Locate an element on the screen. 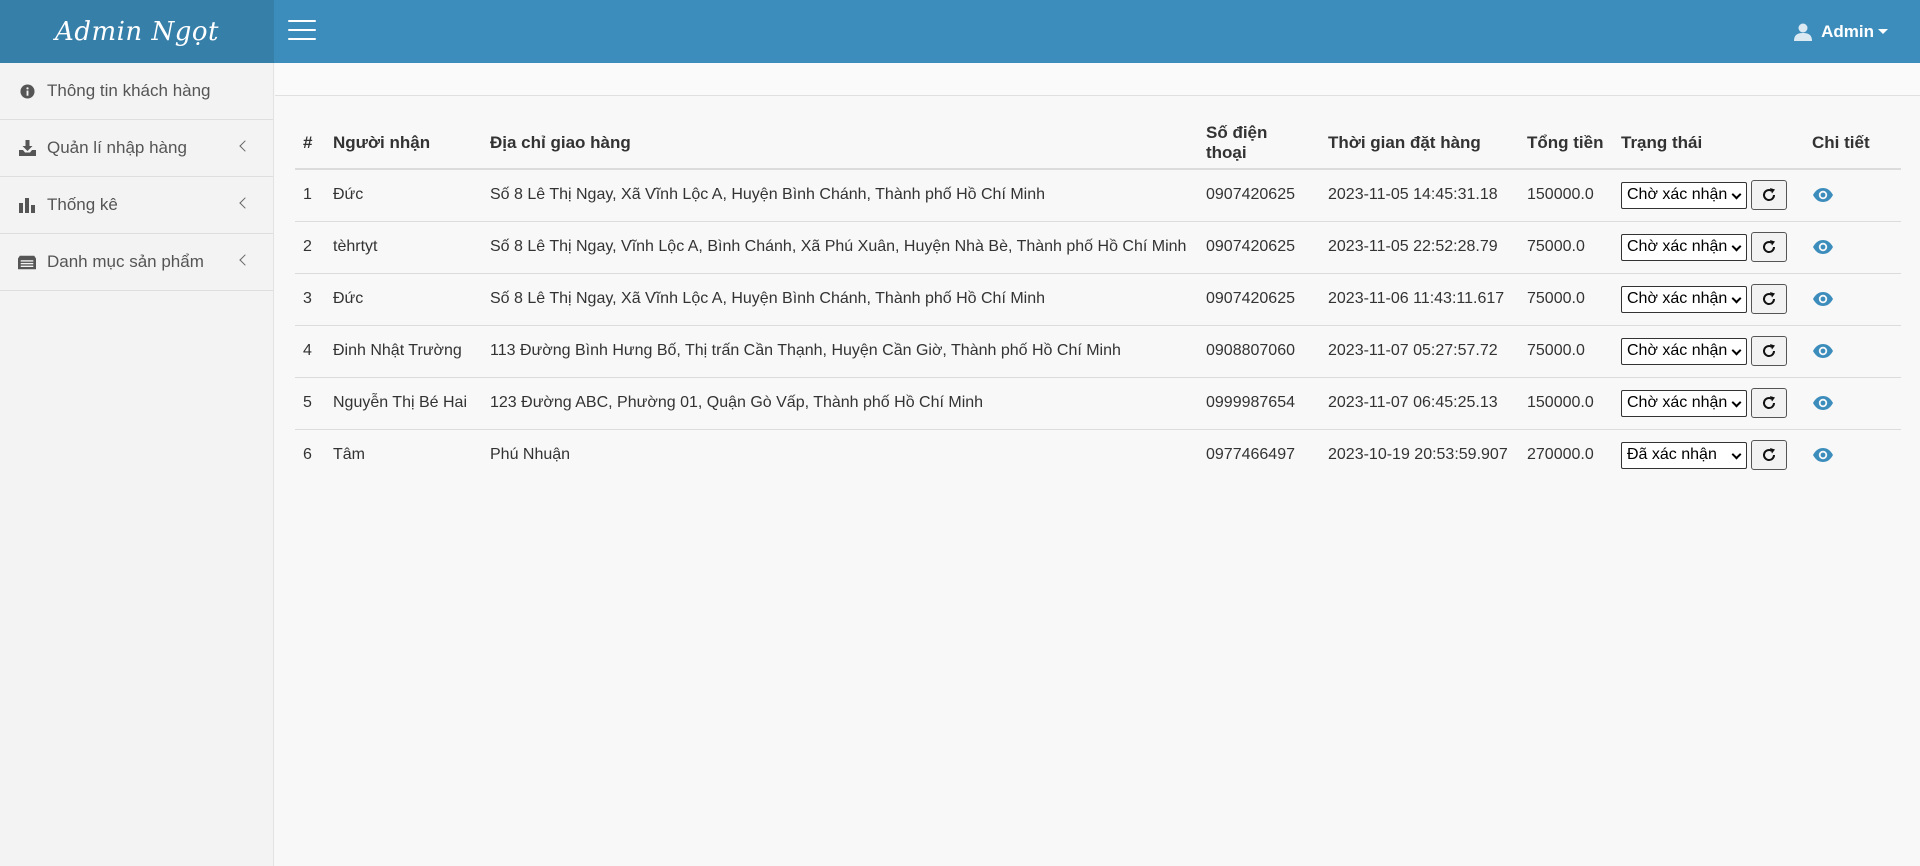  cell-index: 1 is located at coordinates (310, 195).